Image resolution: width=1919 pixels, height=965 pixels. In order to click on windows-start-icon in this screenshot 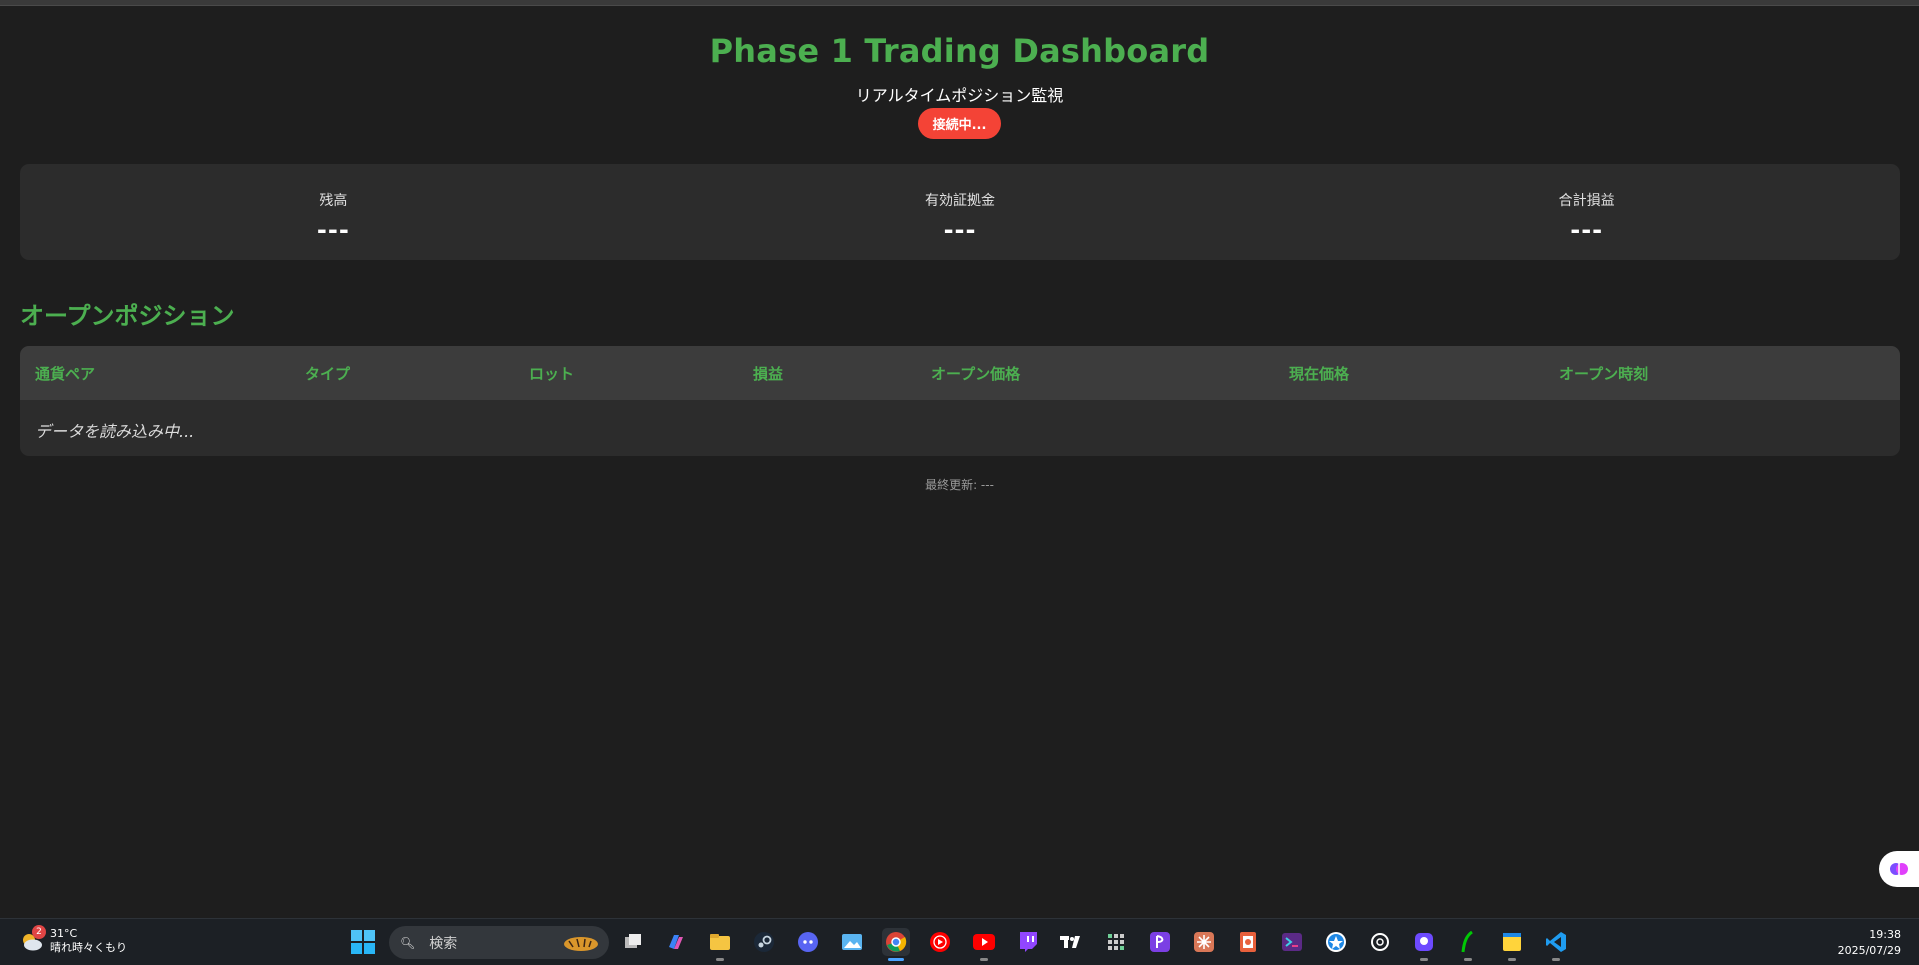, I will do `click(363, 942)`.